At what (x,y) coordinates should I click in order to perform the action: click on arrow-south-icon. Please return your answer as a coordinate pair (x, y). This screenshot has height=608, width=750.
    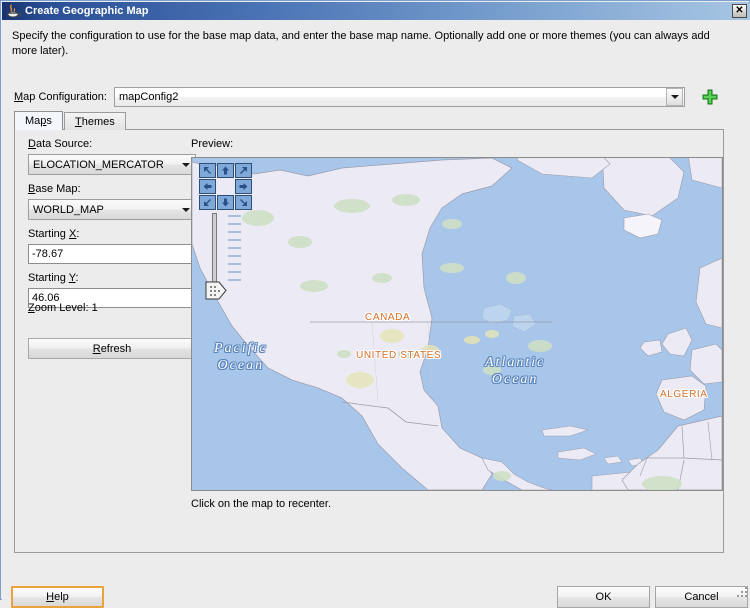
    Looking at the image, I should click on (225, 202).